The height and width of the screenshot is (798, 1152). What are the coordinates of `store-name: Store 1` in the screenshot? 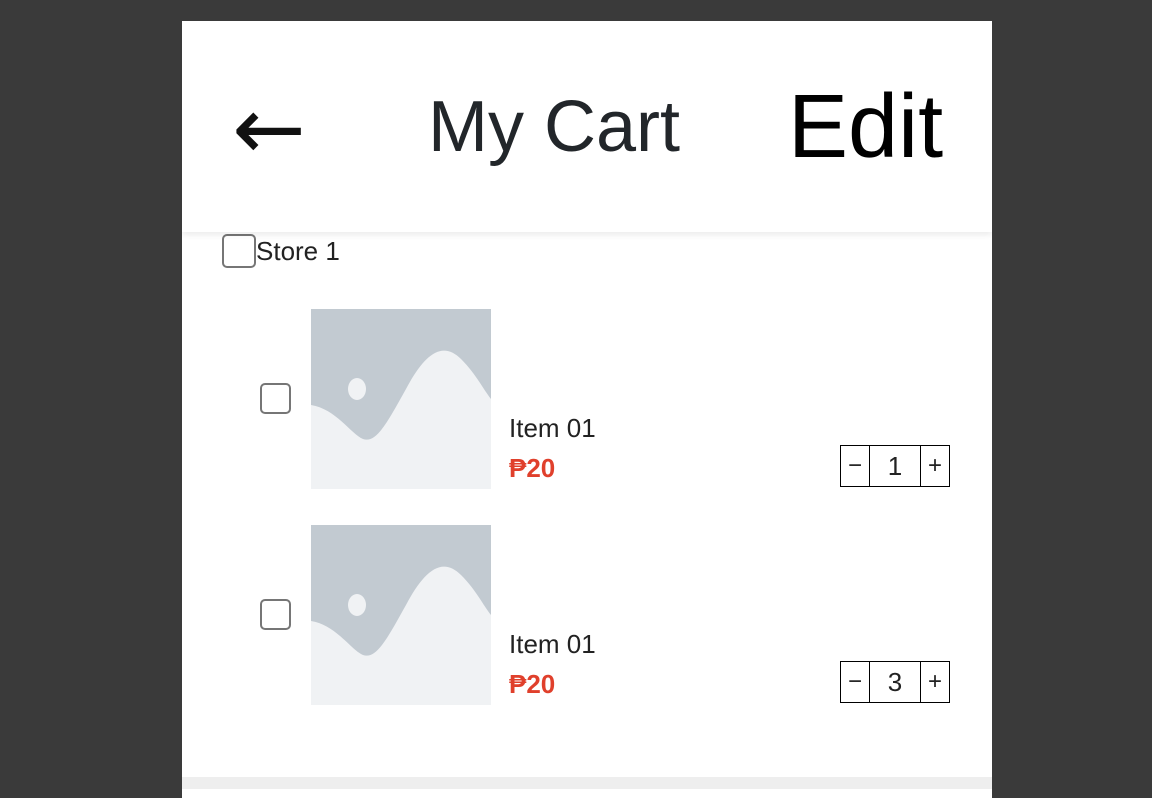 It's located at (298, 250).